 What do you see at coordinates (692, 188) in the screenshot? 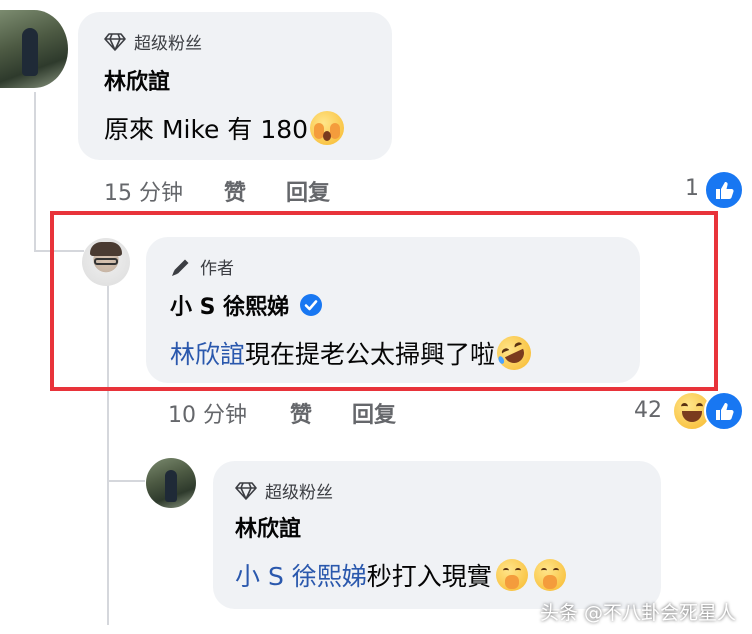
I see `reaction-count: 1` at bounding box center [692, 188].